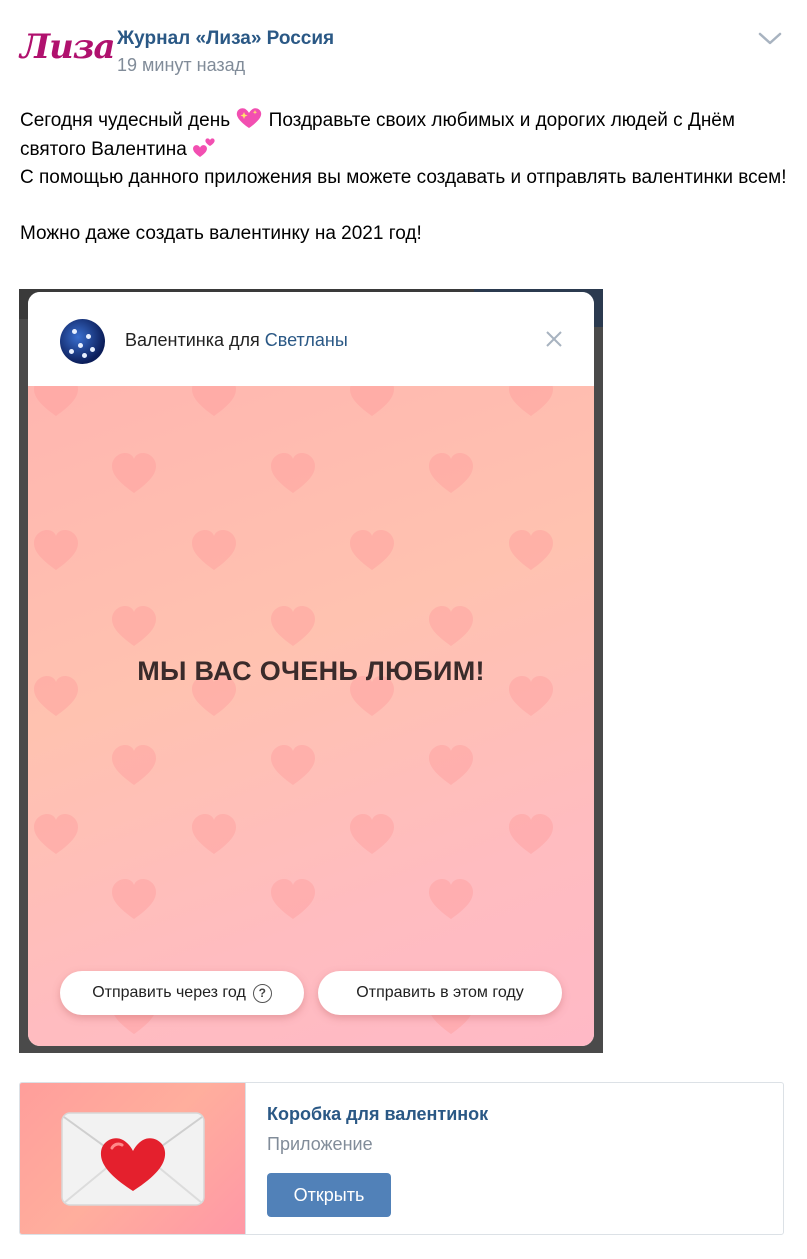  I want to click on sparkling-heart-icon, so click(249, 118).